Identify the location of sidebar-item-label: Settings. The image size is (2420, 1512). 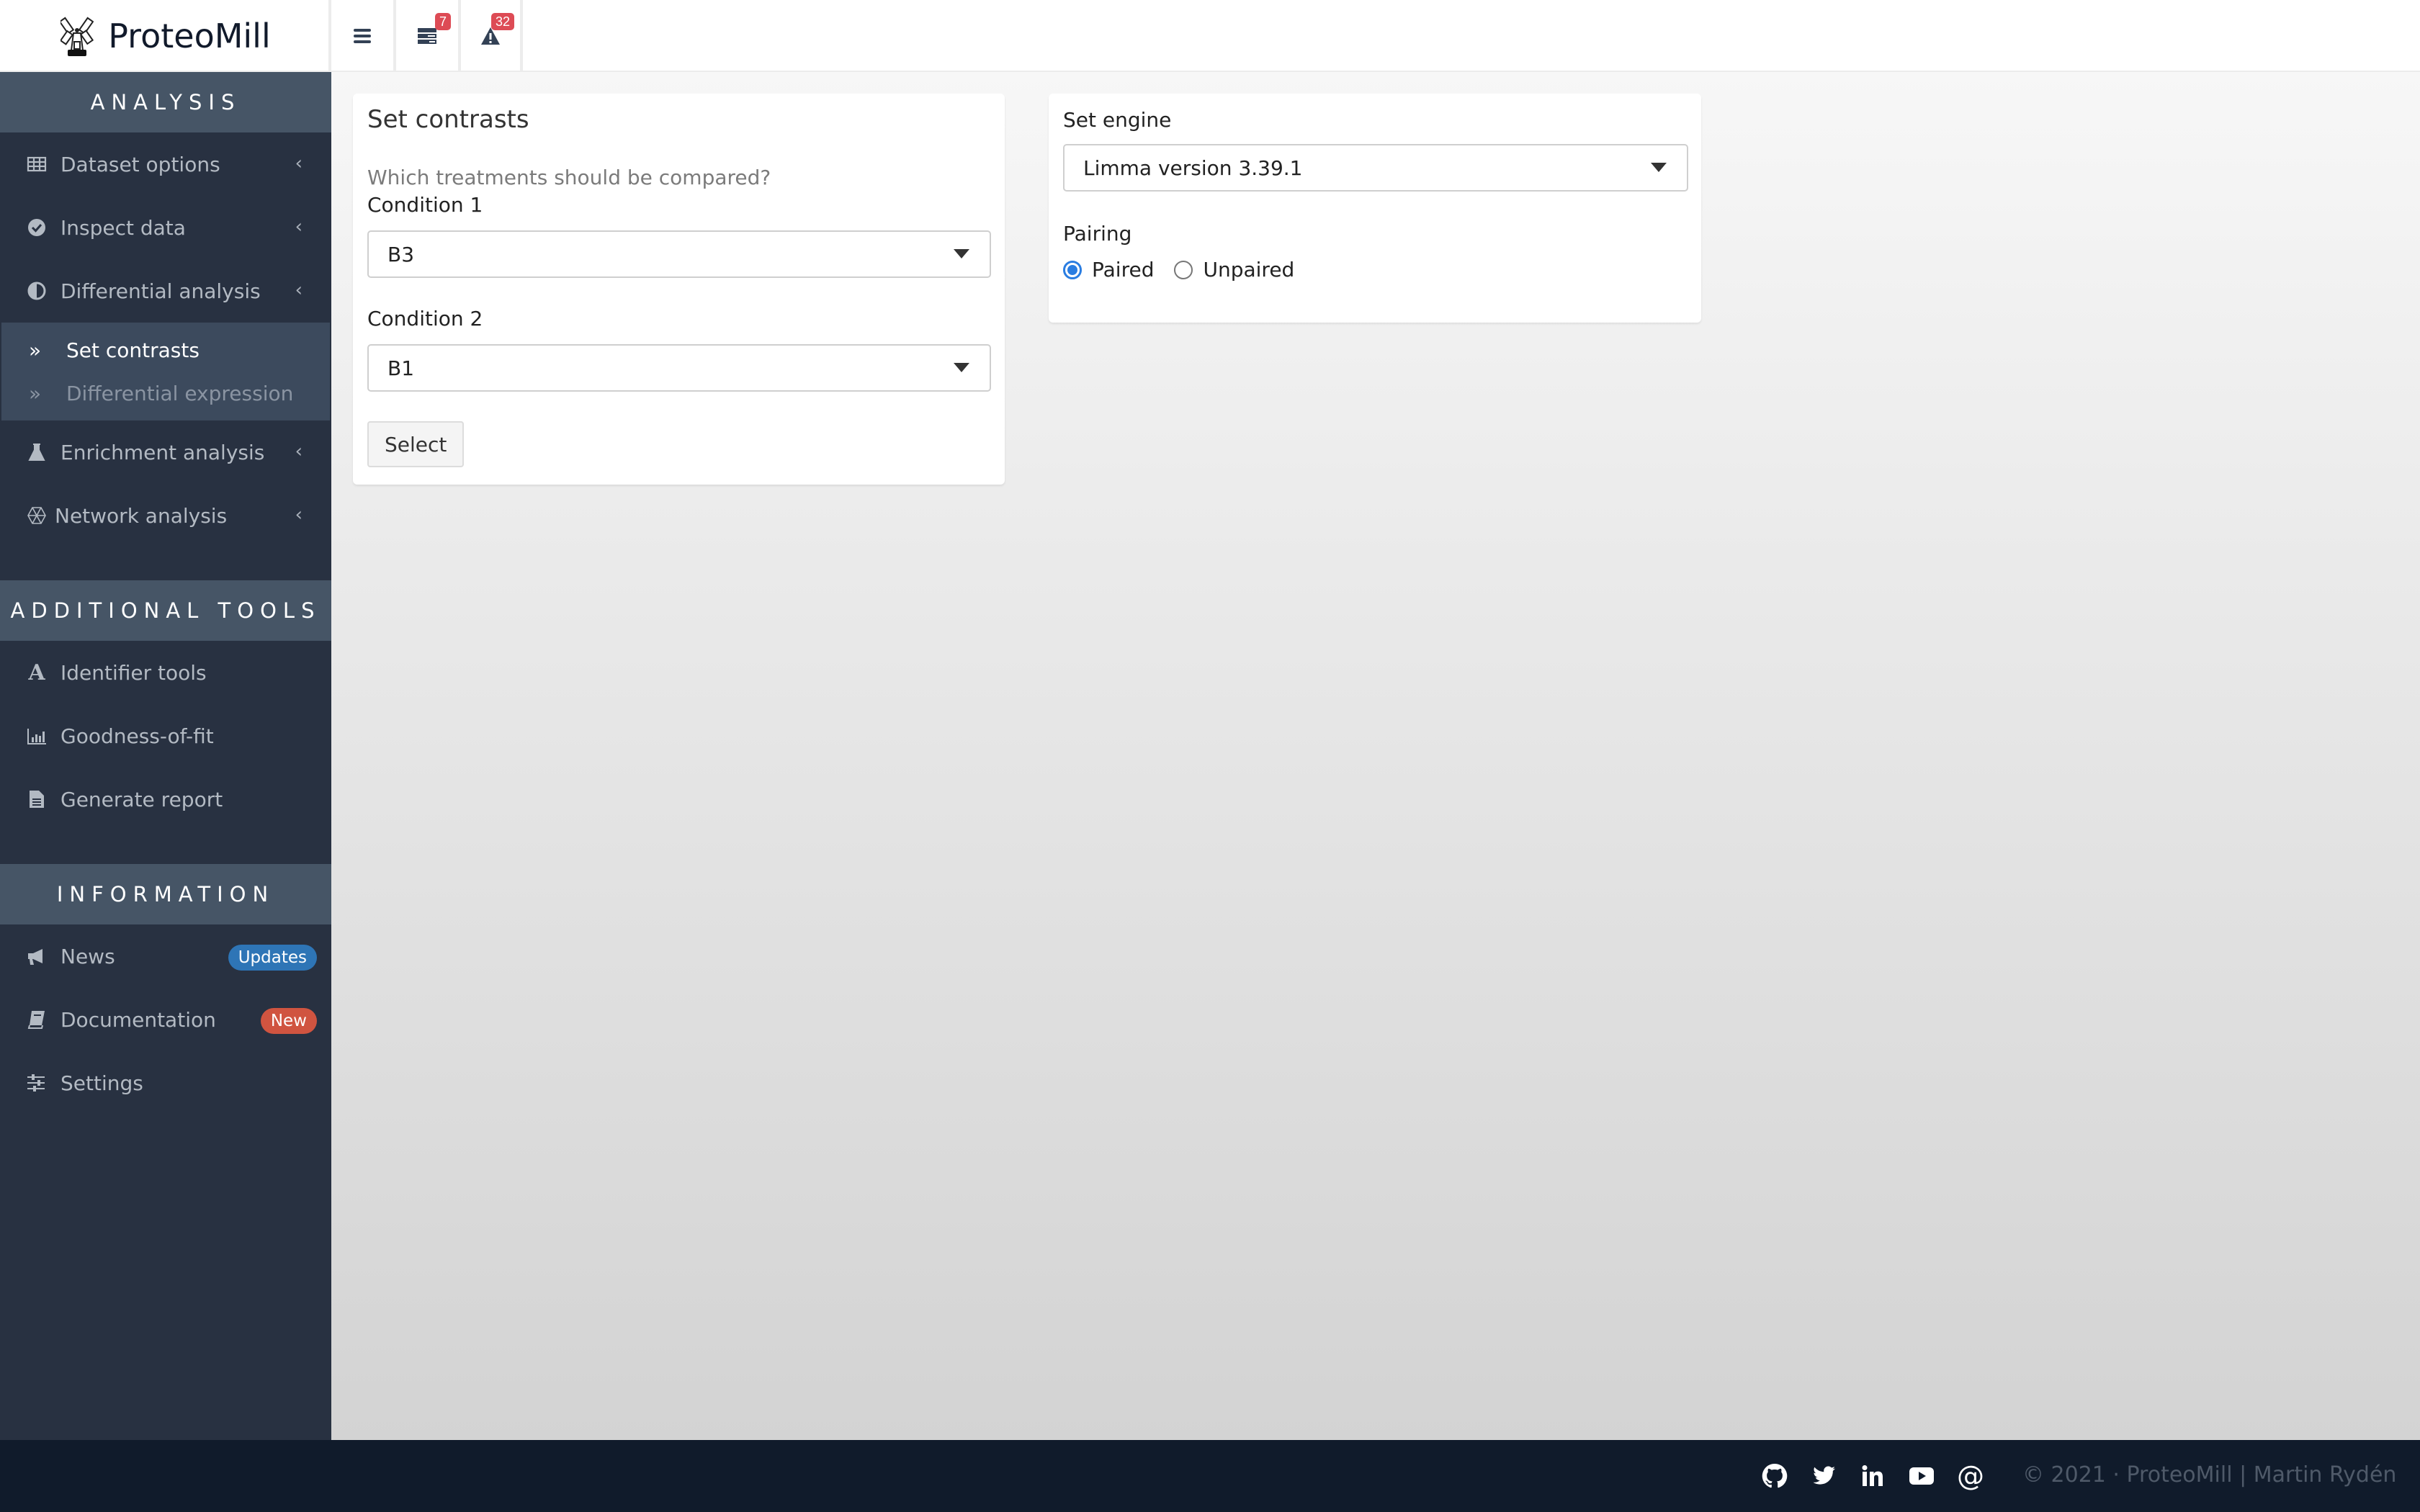
(101, 1083).